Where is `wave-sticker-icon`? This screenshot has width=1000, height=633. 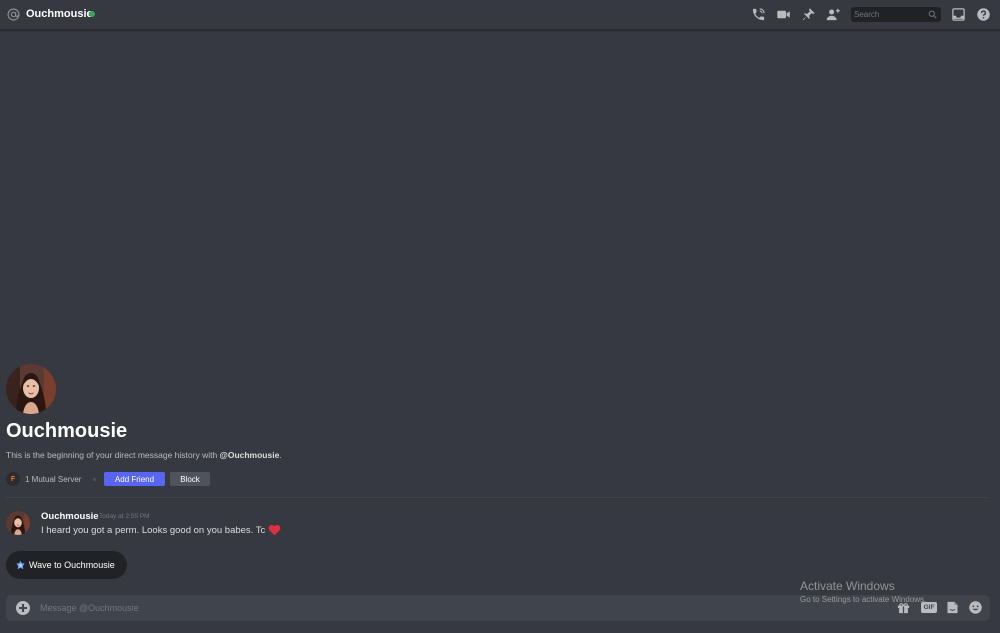
wave-sticker-icon is located at coordinates (20, 564).